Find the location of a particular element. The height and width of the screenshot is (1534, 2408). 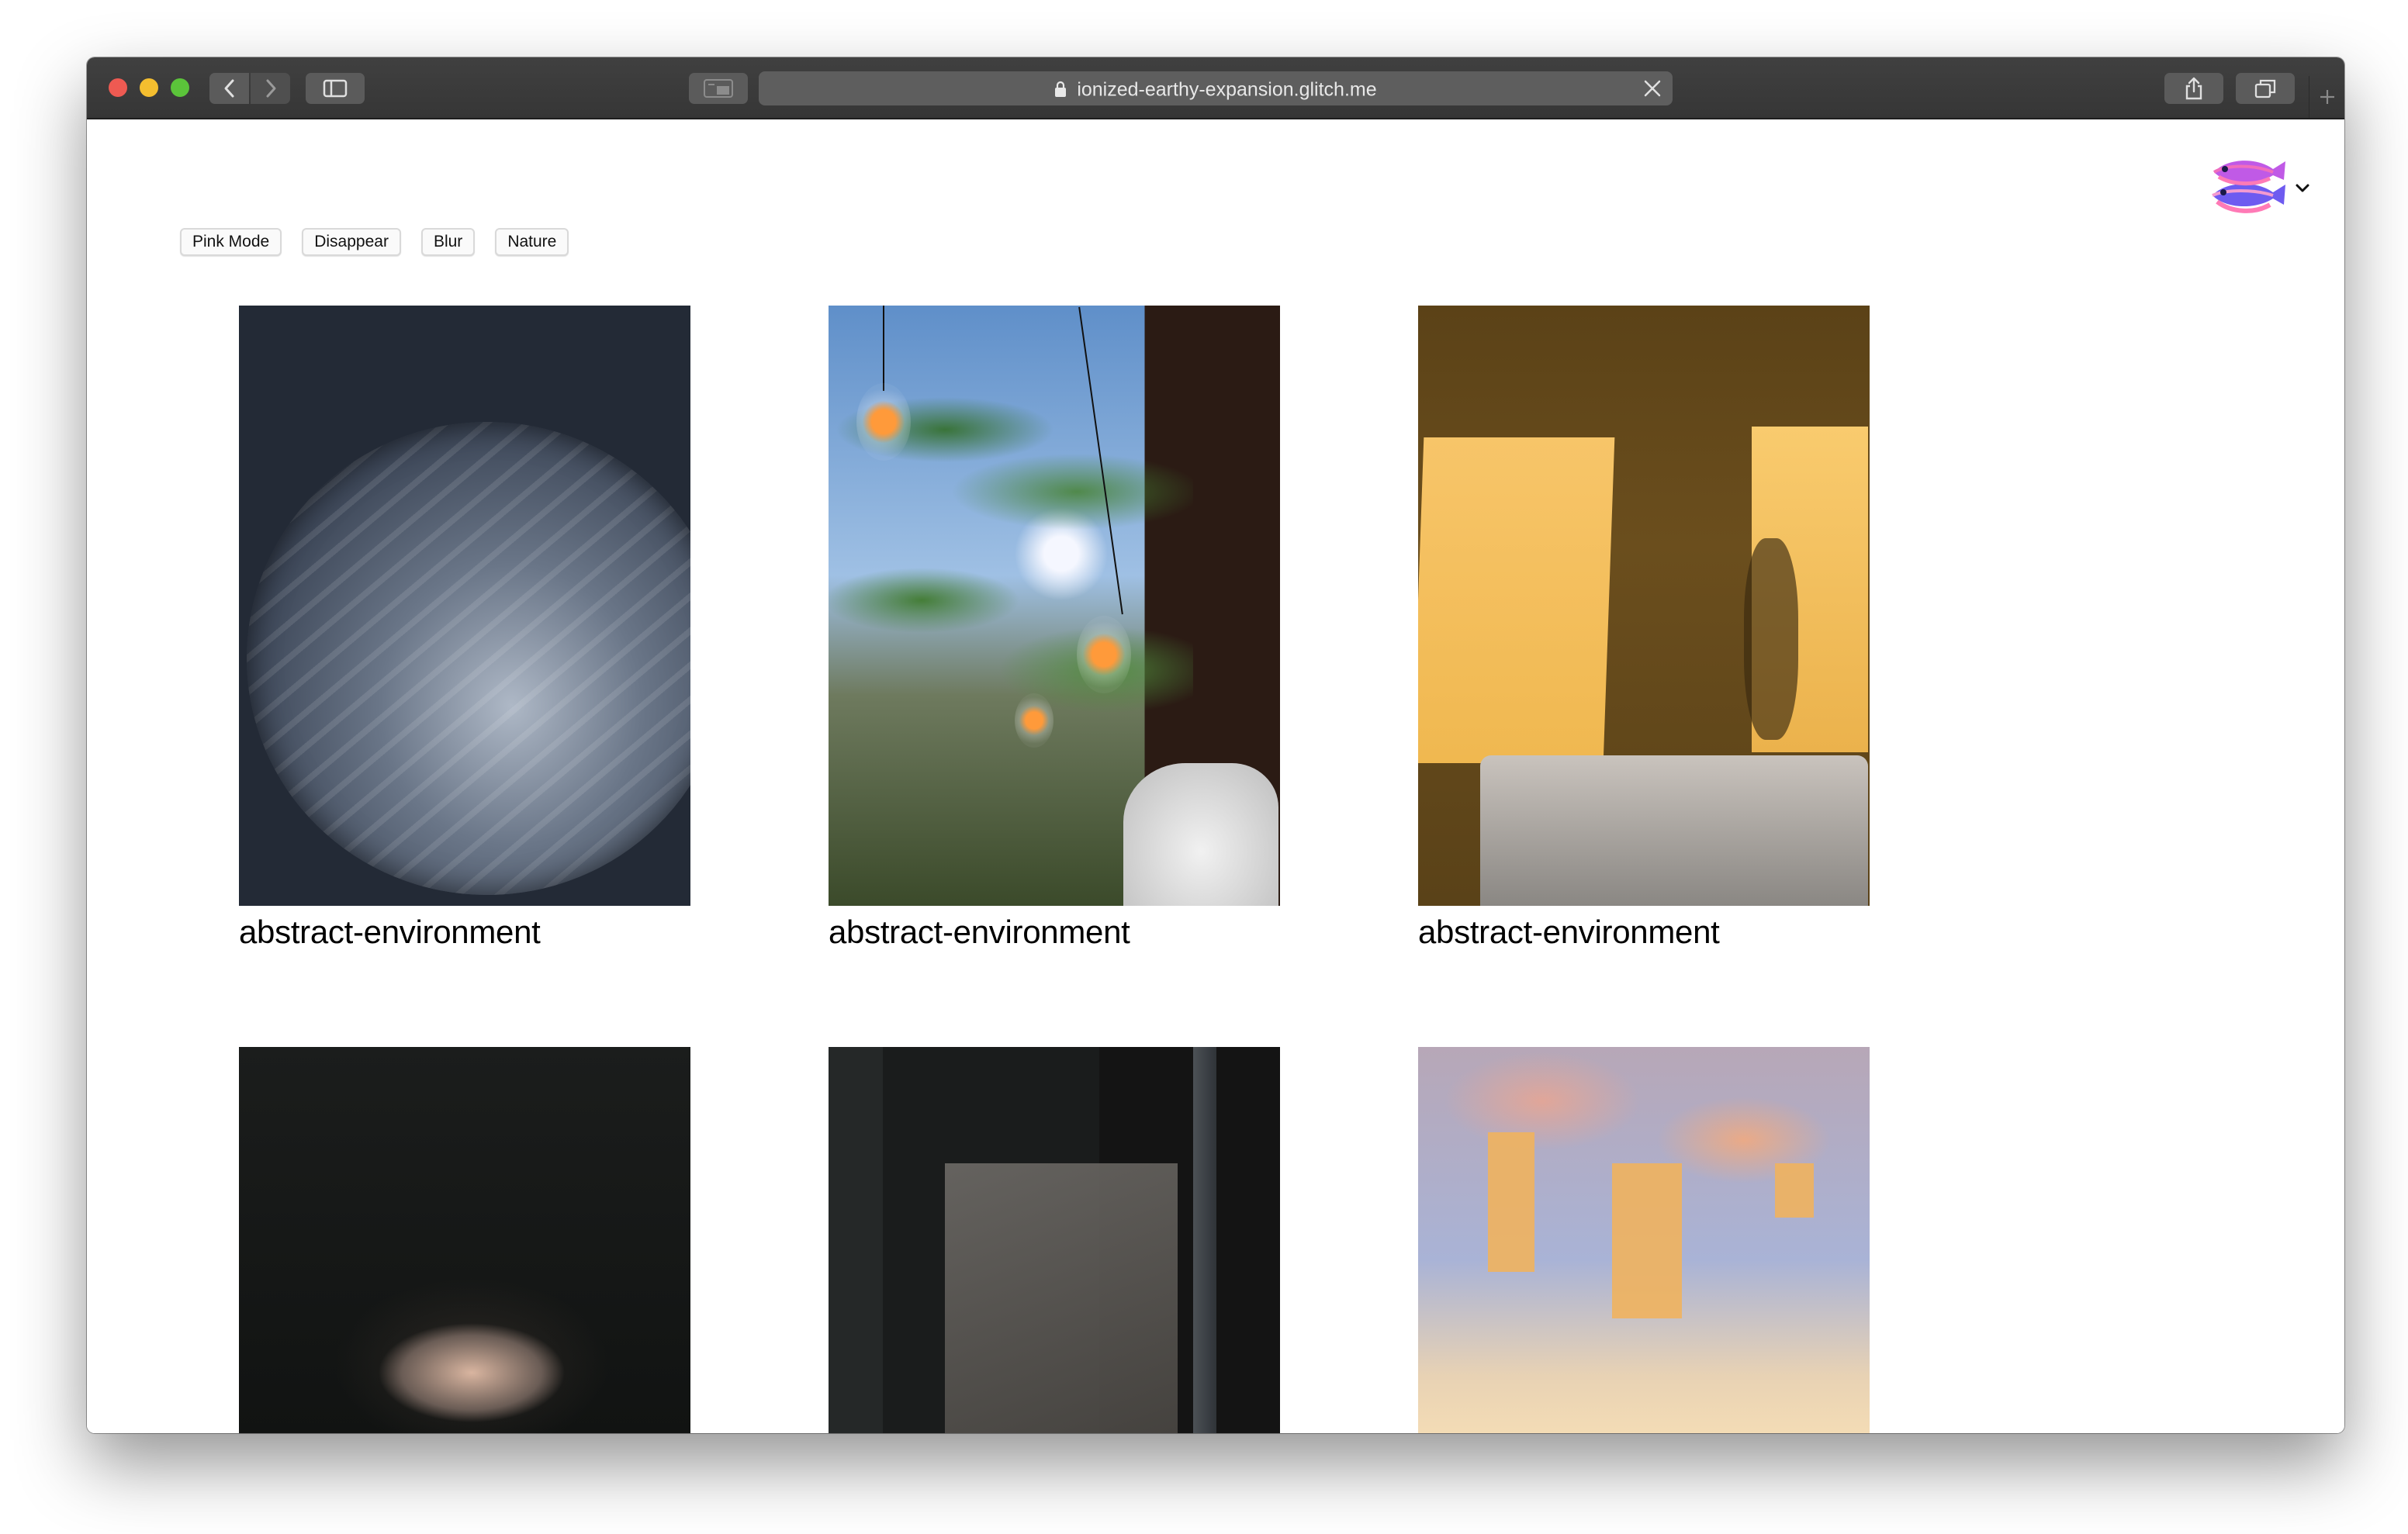

filter-controls: Pink Mode Disappear Blur Nature is located at coordinates (374, 242).